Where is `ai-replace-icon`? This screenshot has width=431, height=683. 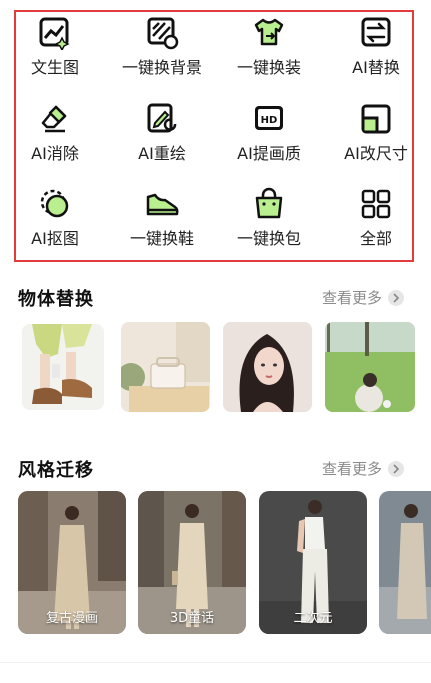 ai-replace-icon is located at coordinates (376, 32).